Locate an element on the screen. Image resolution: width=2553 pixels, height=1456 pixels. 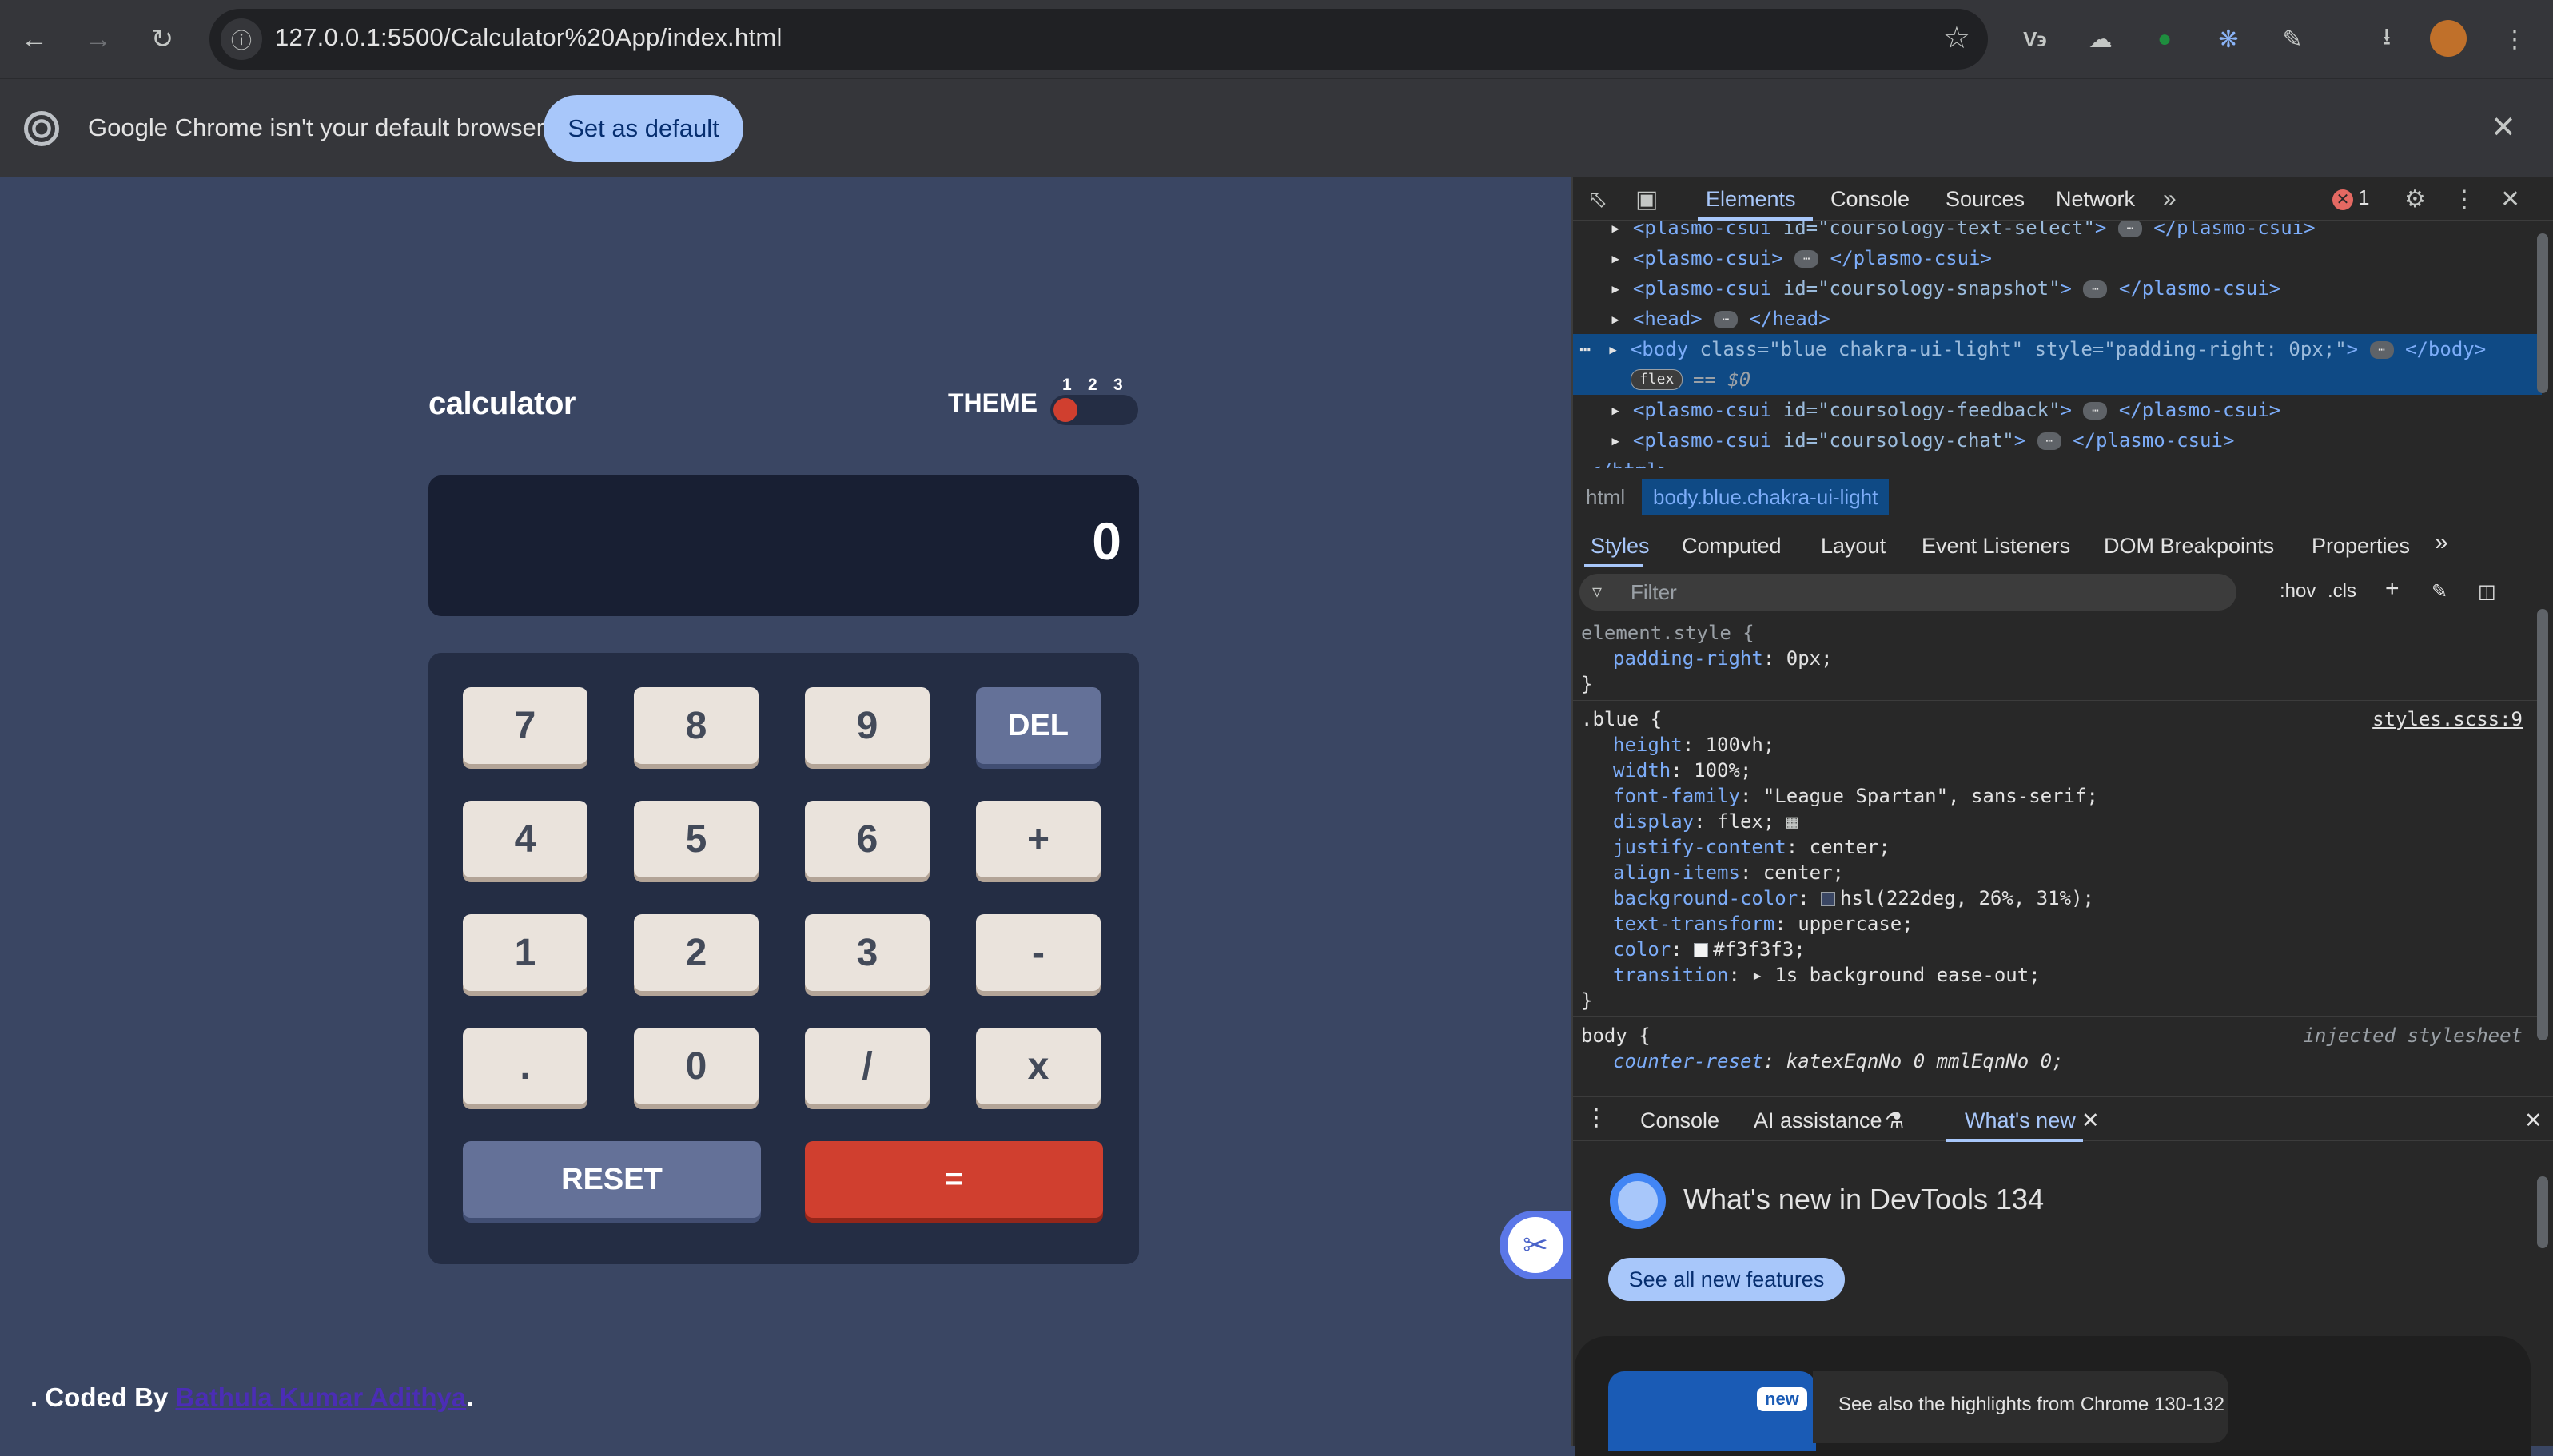
equals-button: = is located at coordinates (954, 1179).